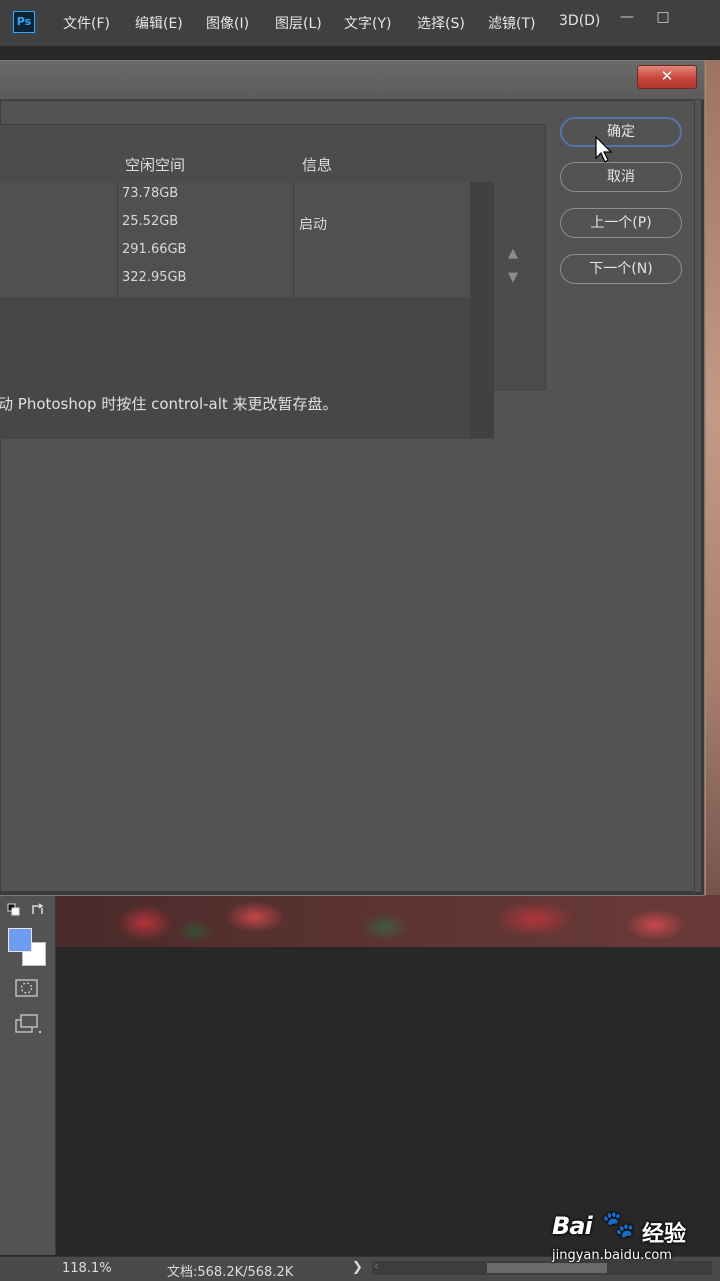  I want to click on menu-type: 文字(Y), so click(367, 23).